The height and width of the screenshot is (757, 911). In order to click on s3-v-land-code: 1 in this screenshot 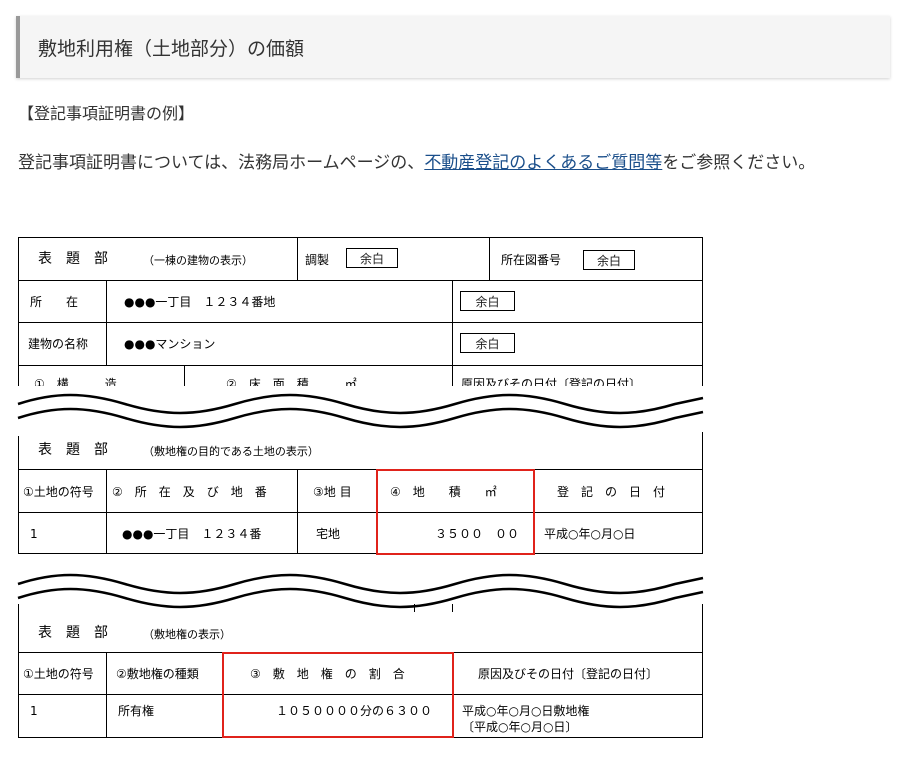, I will do `click(34, 711)`.